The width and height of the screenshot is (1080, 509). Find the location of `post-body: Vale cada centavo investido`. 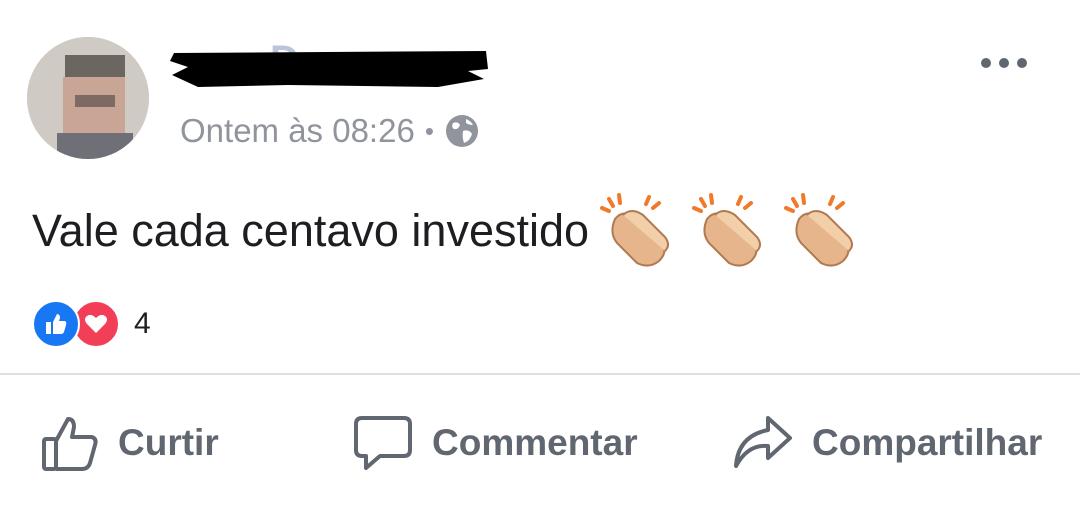

post-body: Vale cada centavo investido is located at coordinates (445, 231).